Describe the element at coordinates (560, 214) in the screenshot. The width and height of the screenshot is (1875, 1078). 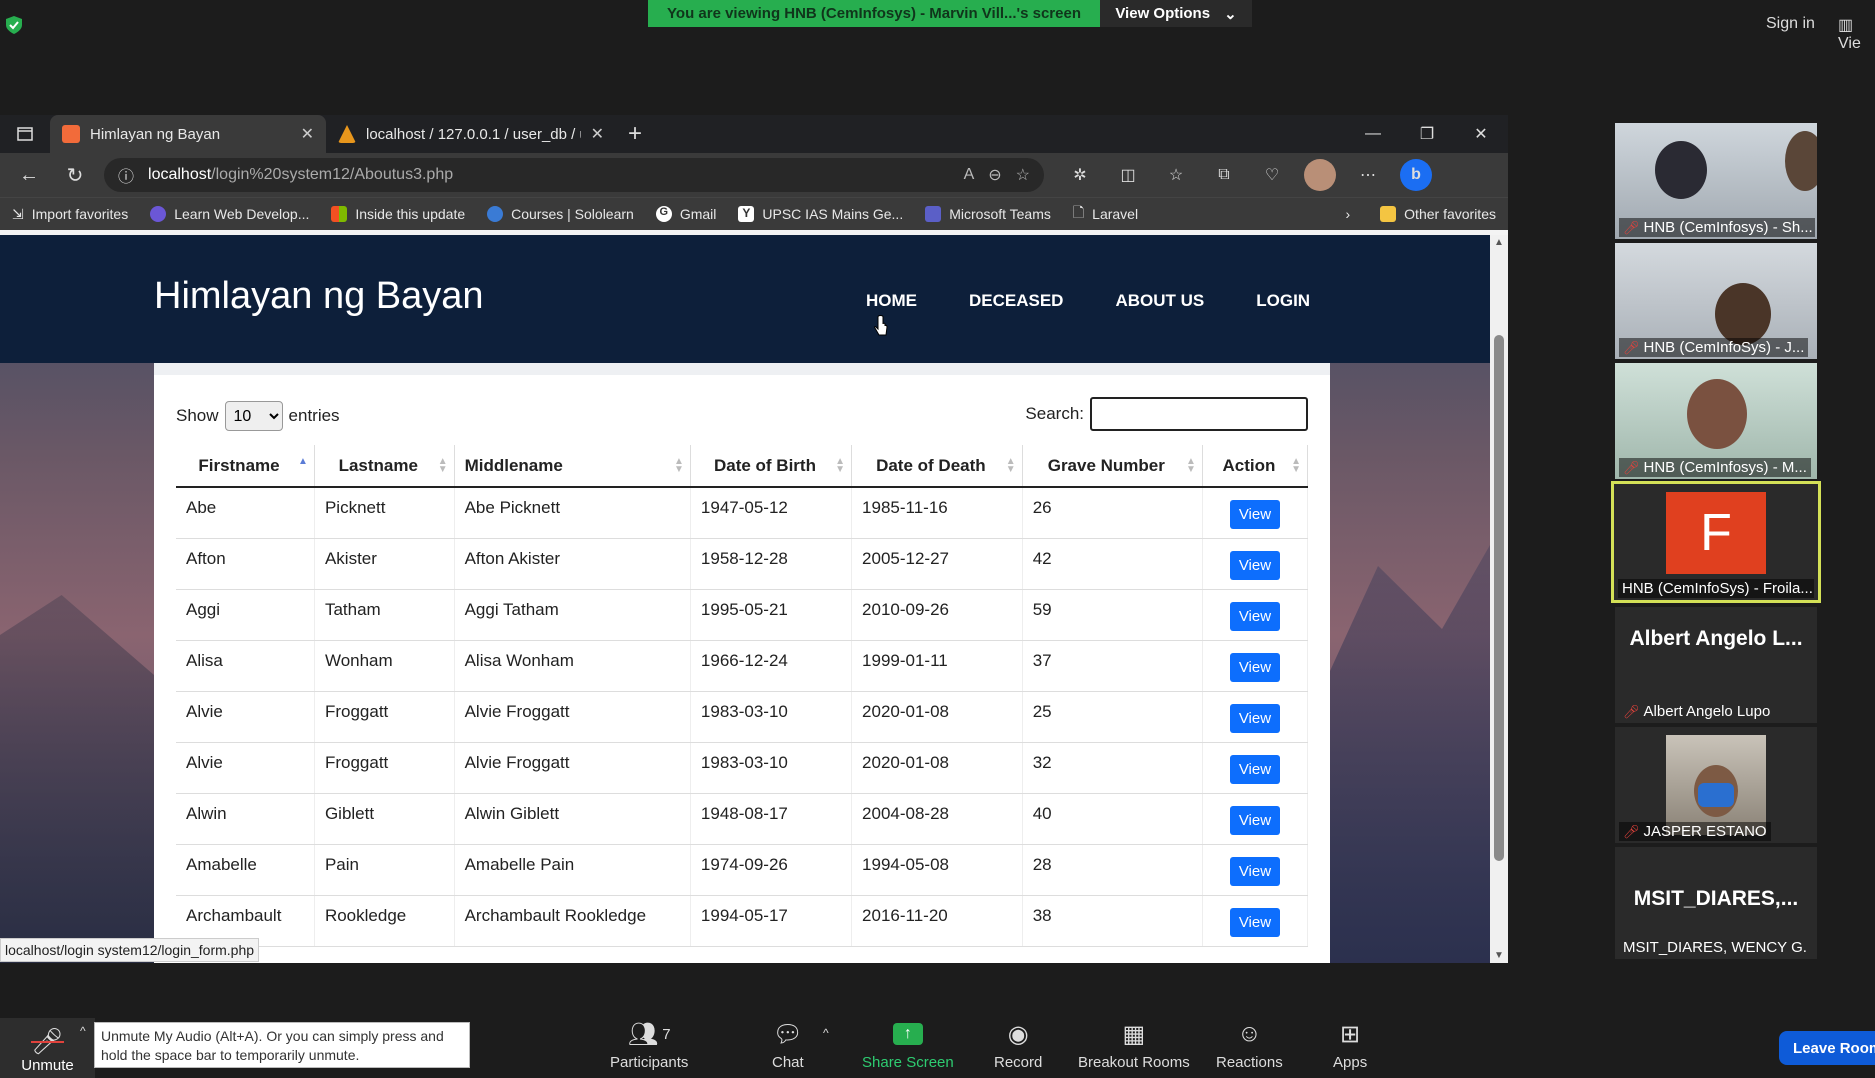
I see `fav-sololearn: Courses | Sololearn` at that location.